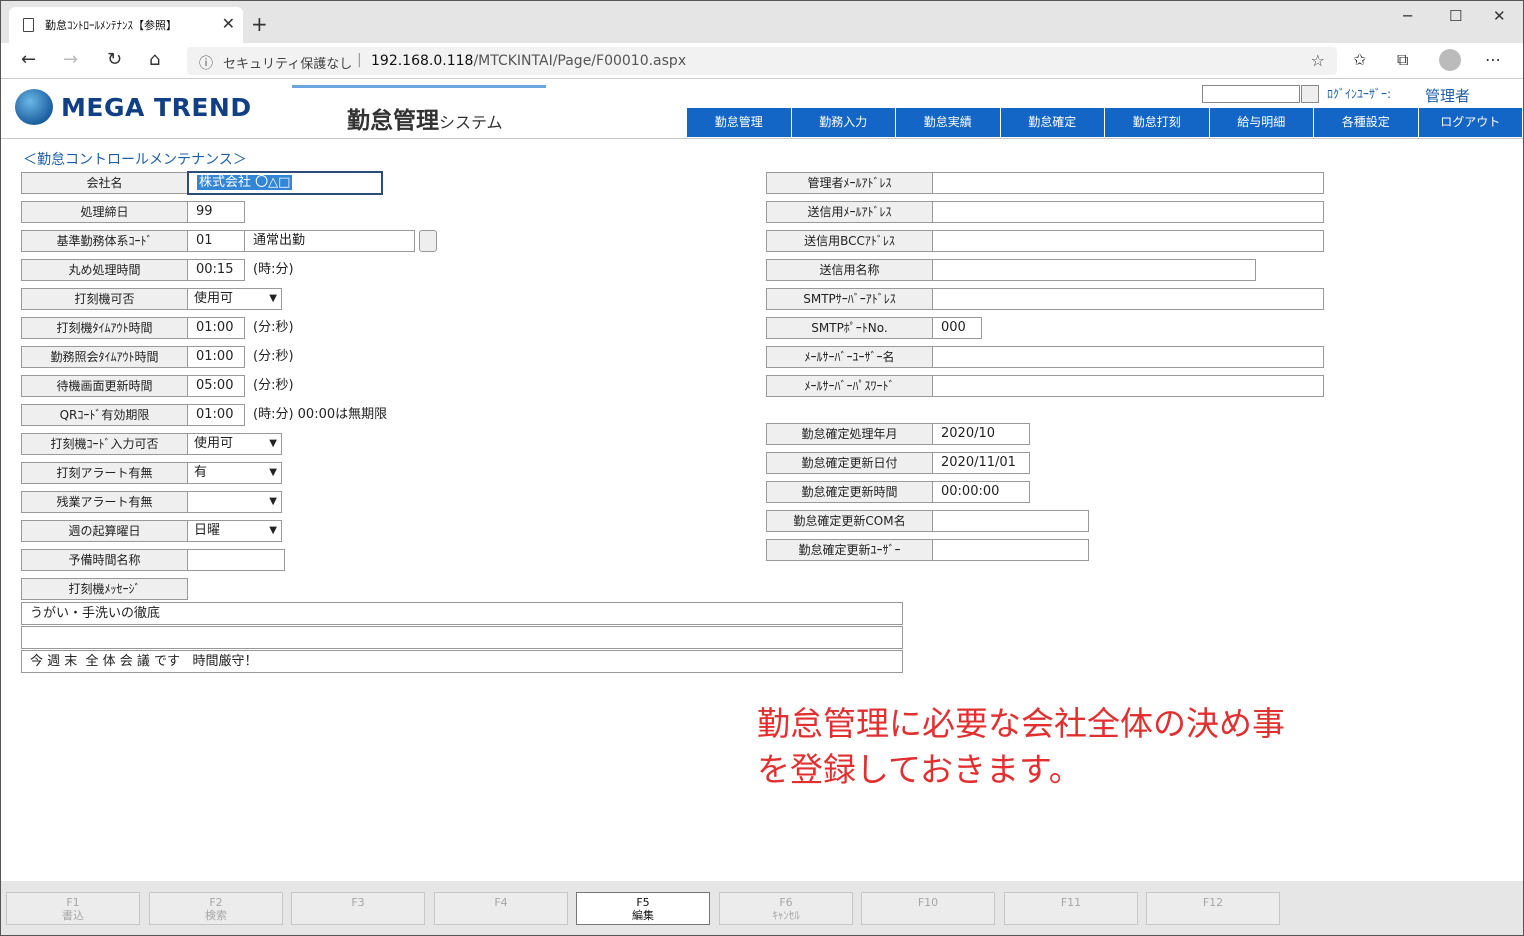 The width and height of the screenshot is (1524, 936). Describe the element at coordinates (1128, 241) in the screenshot. I see `send-bcc-field` at that location.